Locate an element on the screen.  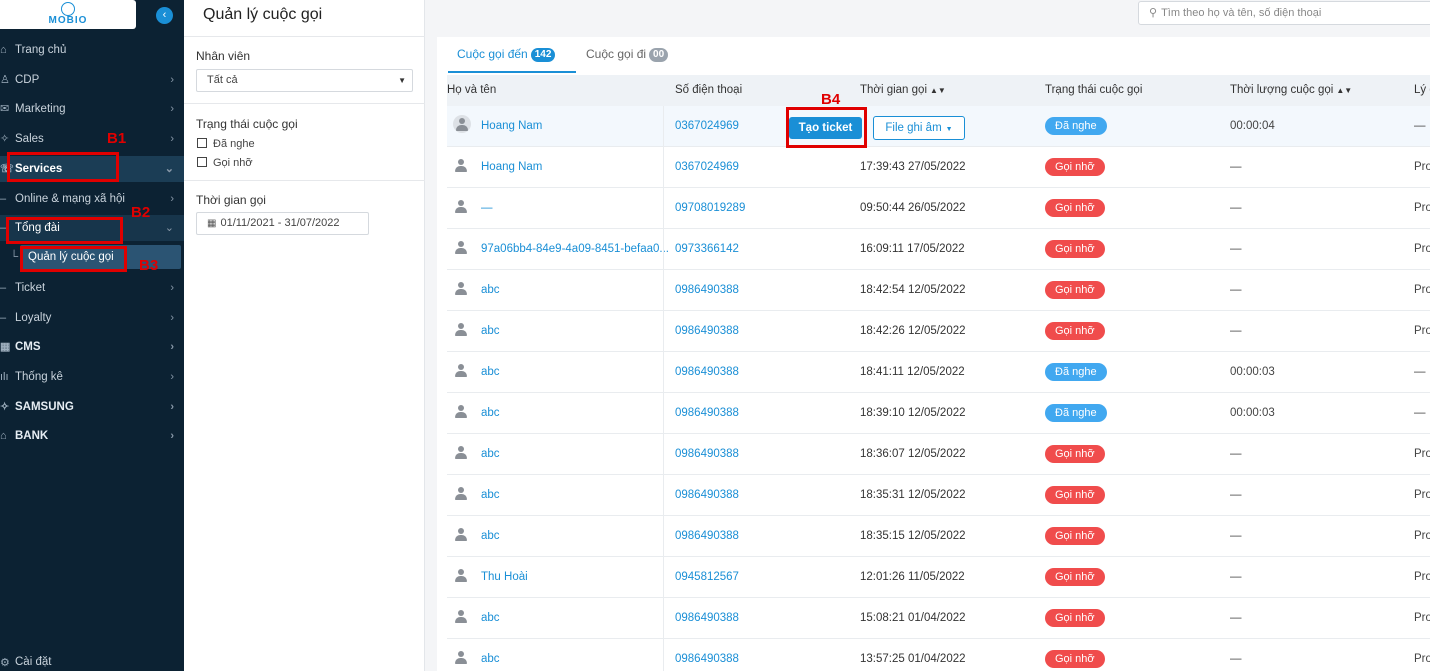
sidebar-item-bank: ⌂ BANK › is located at coordinates (92, 436).